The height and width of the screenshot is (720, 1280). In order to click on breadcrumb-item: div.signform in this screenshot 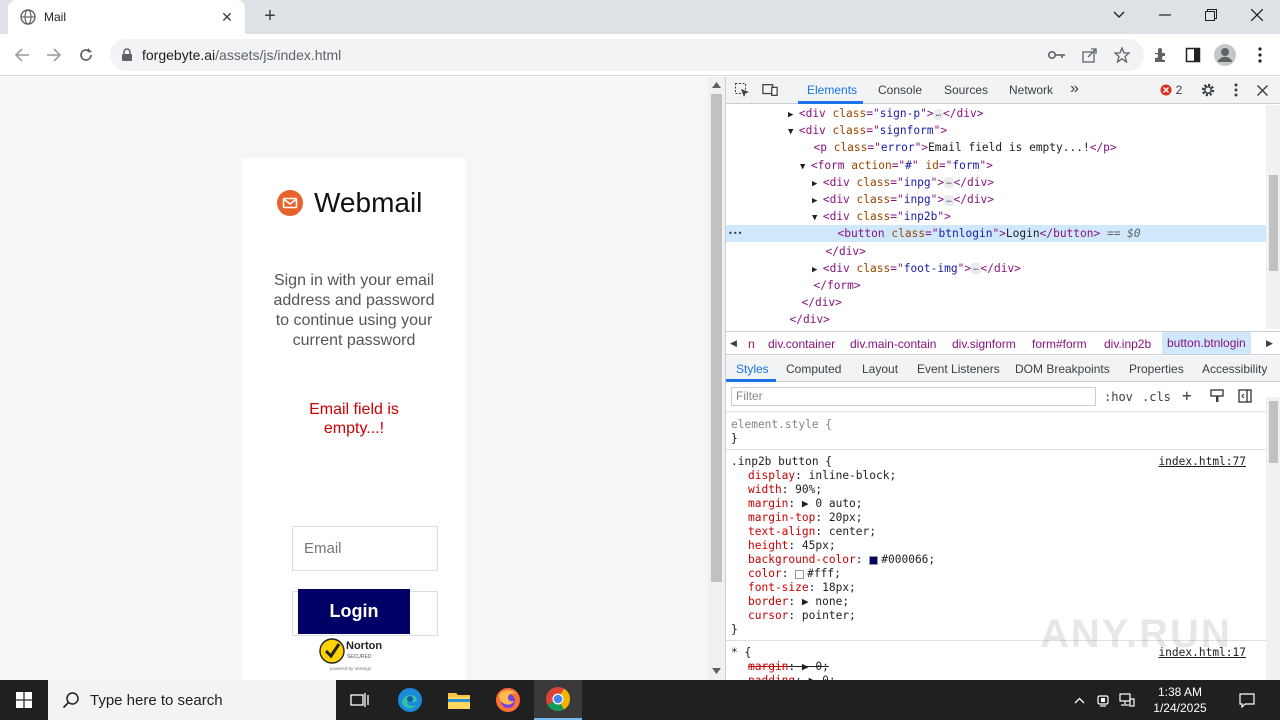, I will do `click(984, 344)`.